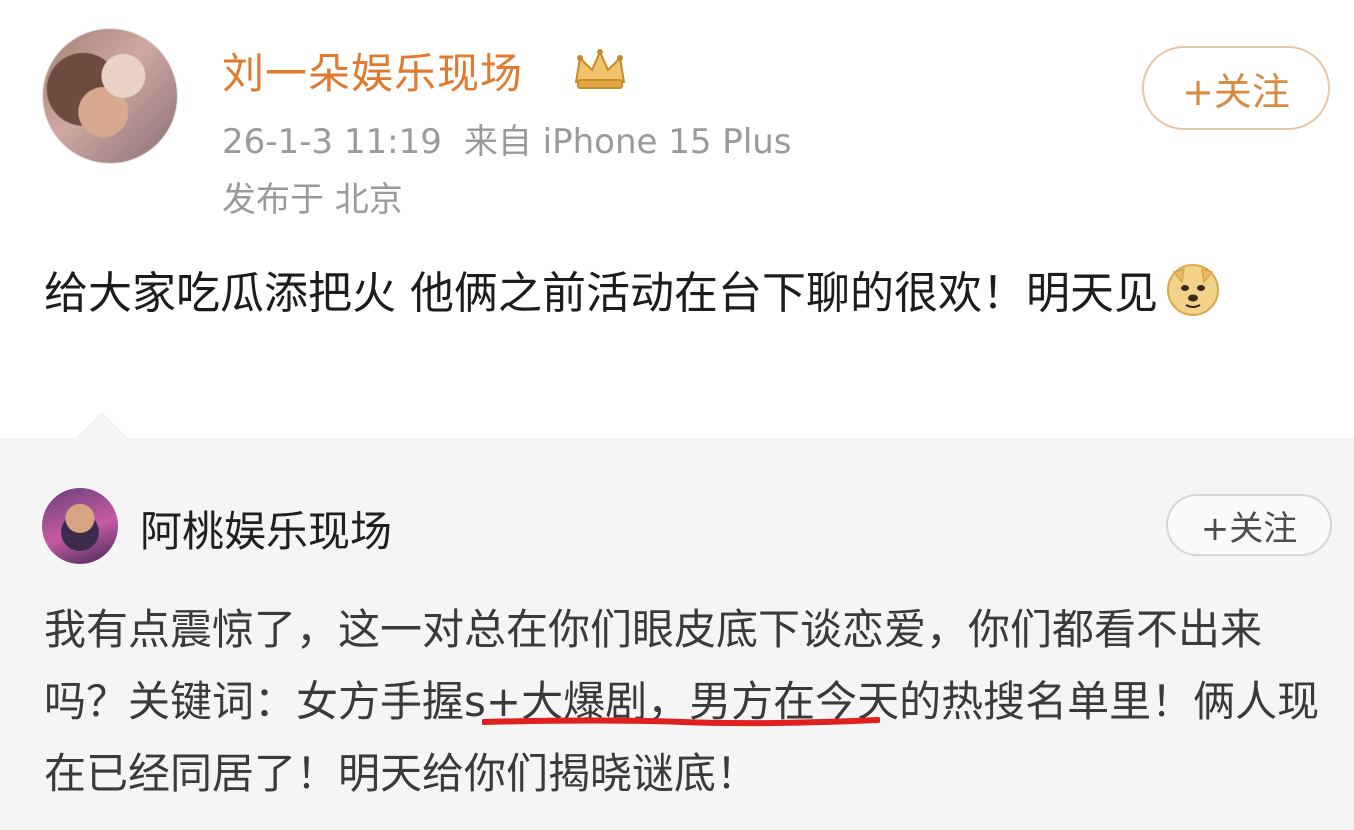 The width and height of the screenshot is (1354, 830). What do you see at coordinates (1192, 290) in the screenshot?
I see `doge-emoji-icon` at bounding box center [1192, 290].